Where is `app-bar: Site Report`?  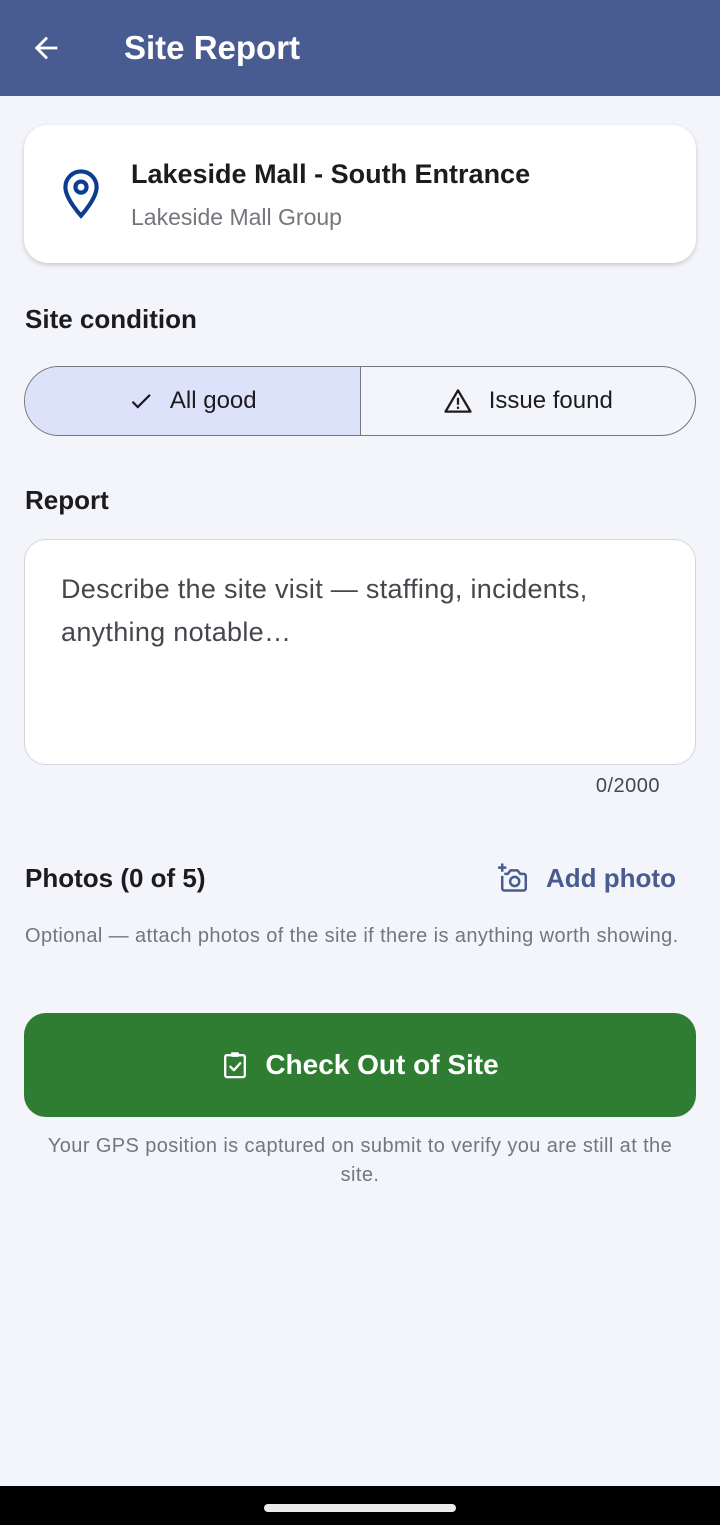
app-bar: Site Report is located at coordinates (360, 48).